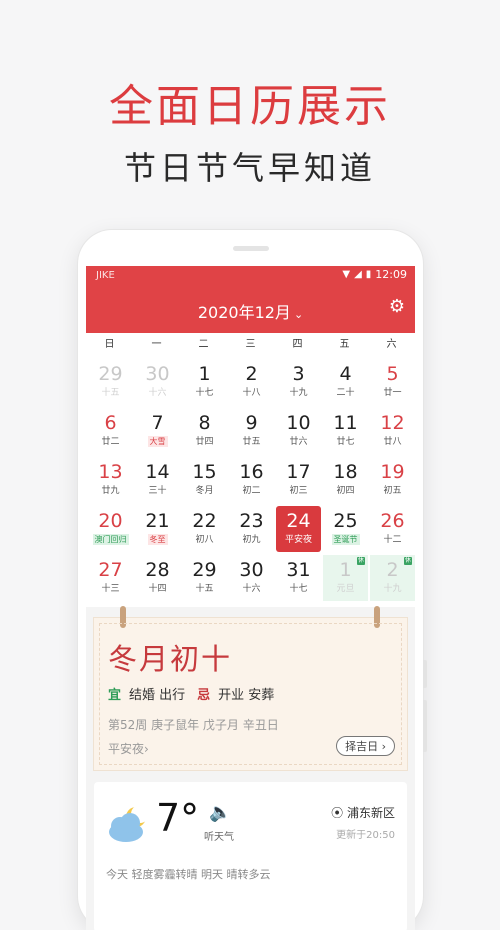 This screenshot has height=930, width=500. I want to click on day-number: 18, so click(345, 472).